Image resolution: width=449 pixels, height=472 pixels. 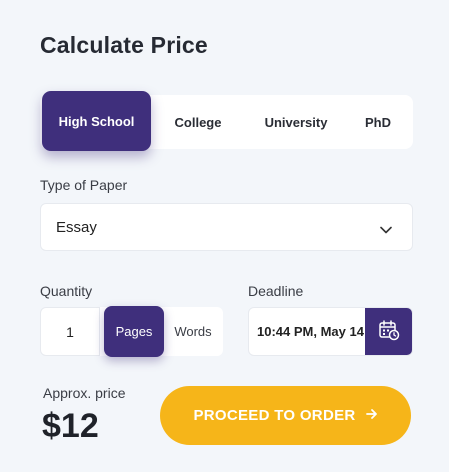 I want to click on price-value: $12, so click(x=70, y=426).